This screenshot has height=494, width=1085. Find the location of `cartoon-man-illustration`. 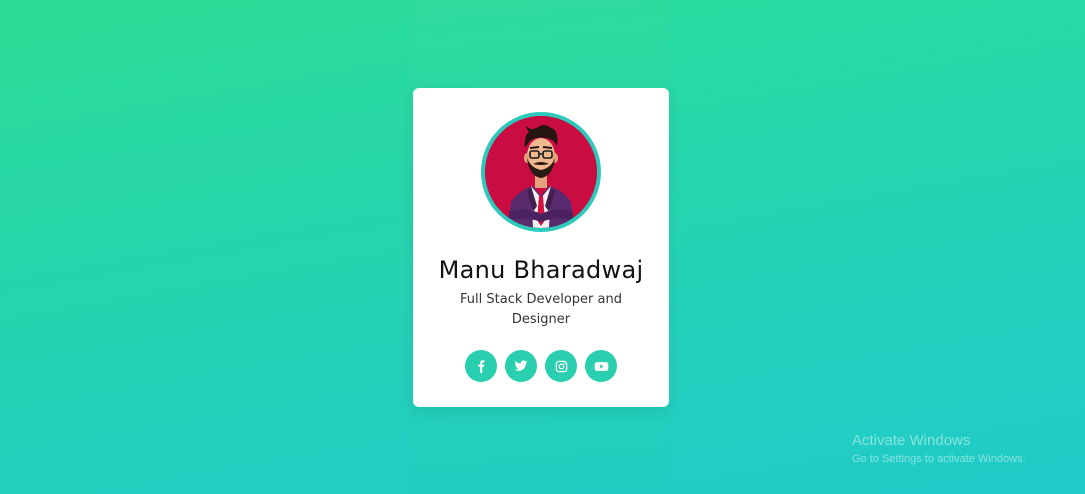

cartoon-man-illustration is located at coordinates (541, 172).